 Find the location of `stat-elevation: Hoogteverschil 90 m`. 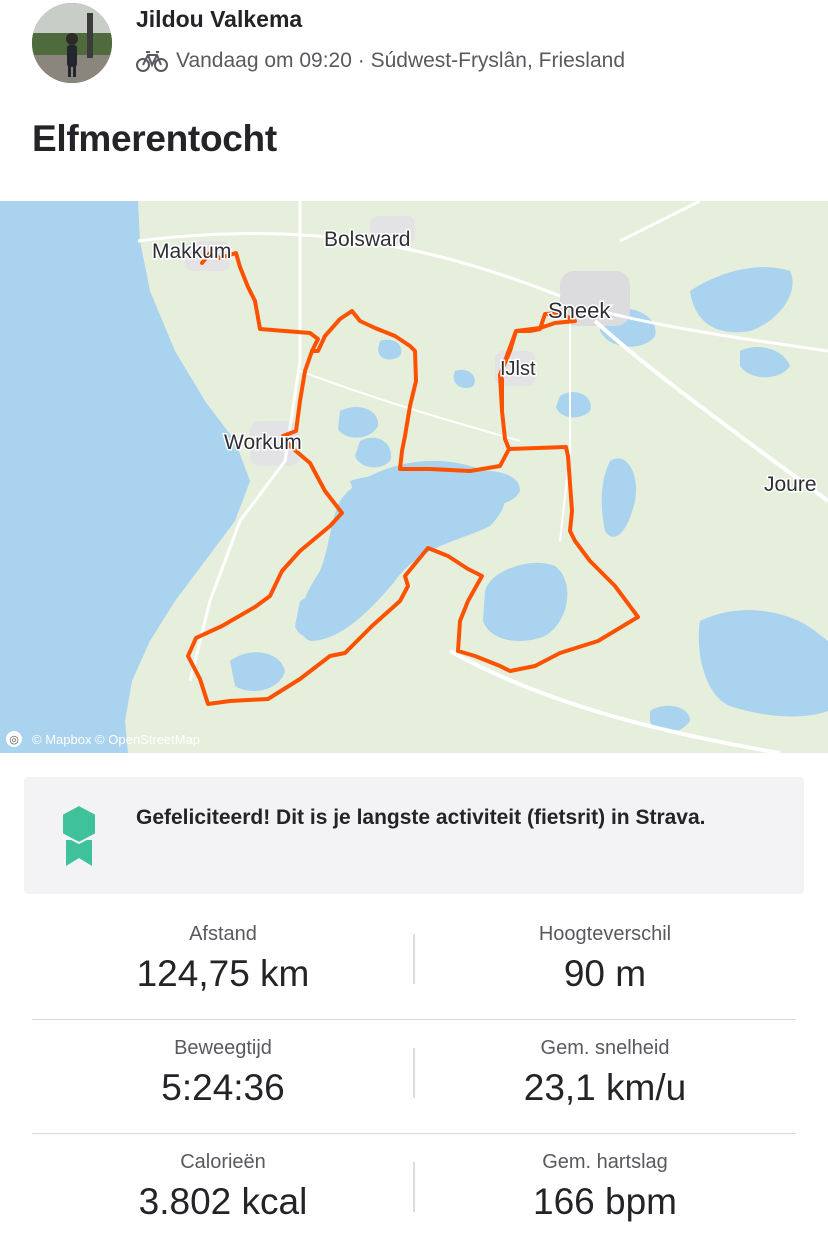

stat-elevation: Hoogteverschil 90 m is located at coordinates (605, 962).